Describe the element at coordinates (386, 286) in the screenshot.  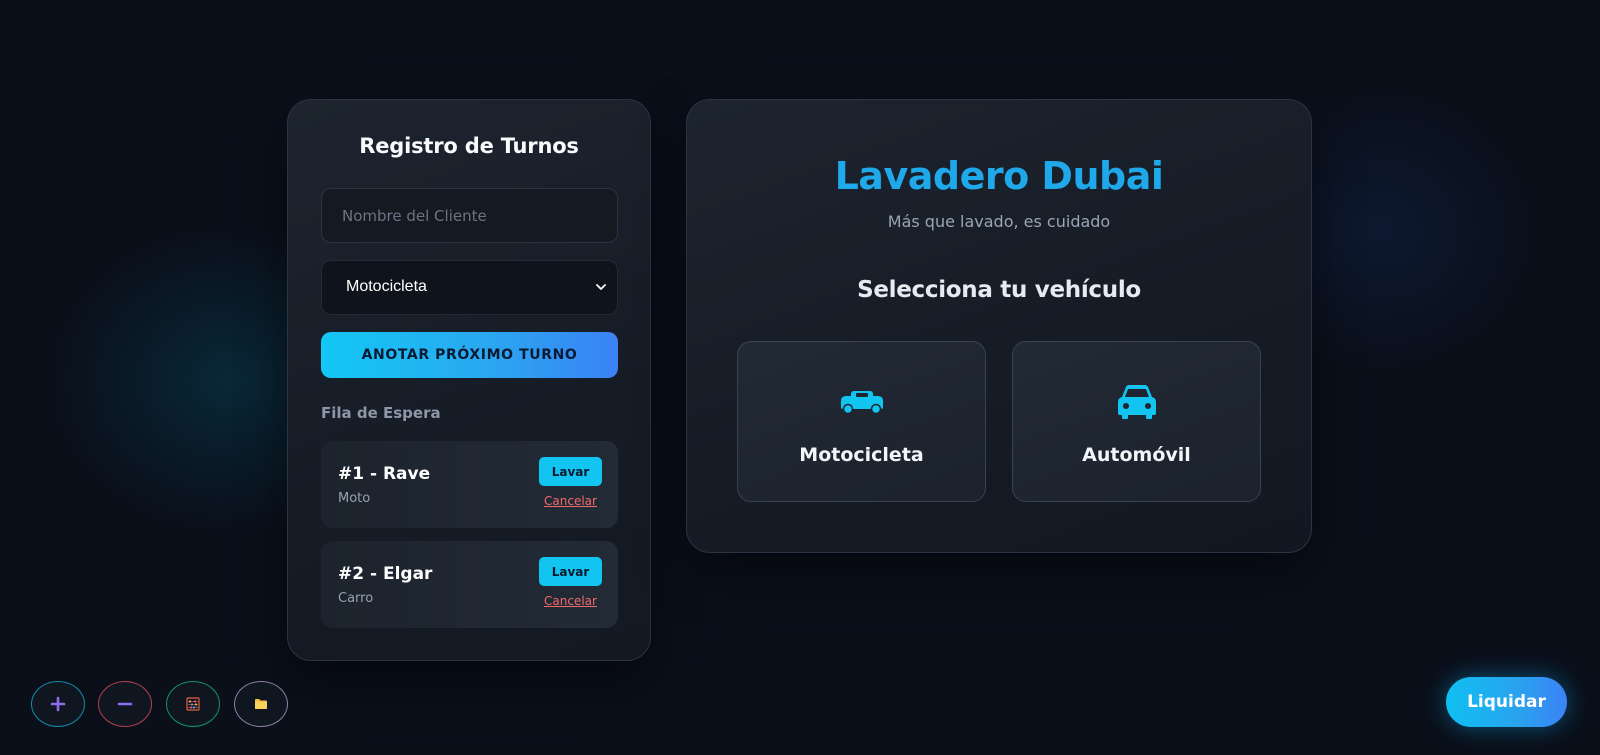
I see `vehicle-type-selected: Motocicleta` at that location.